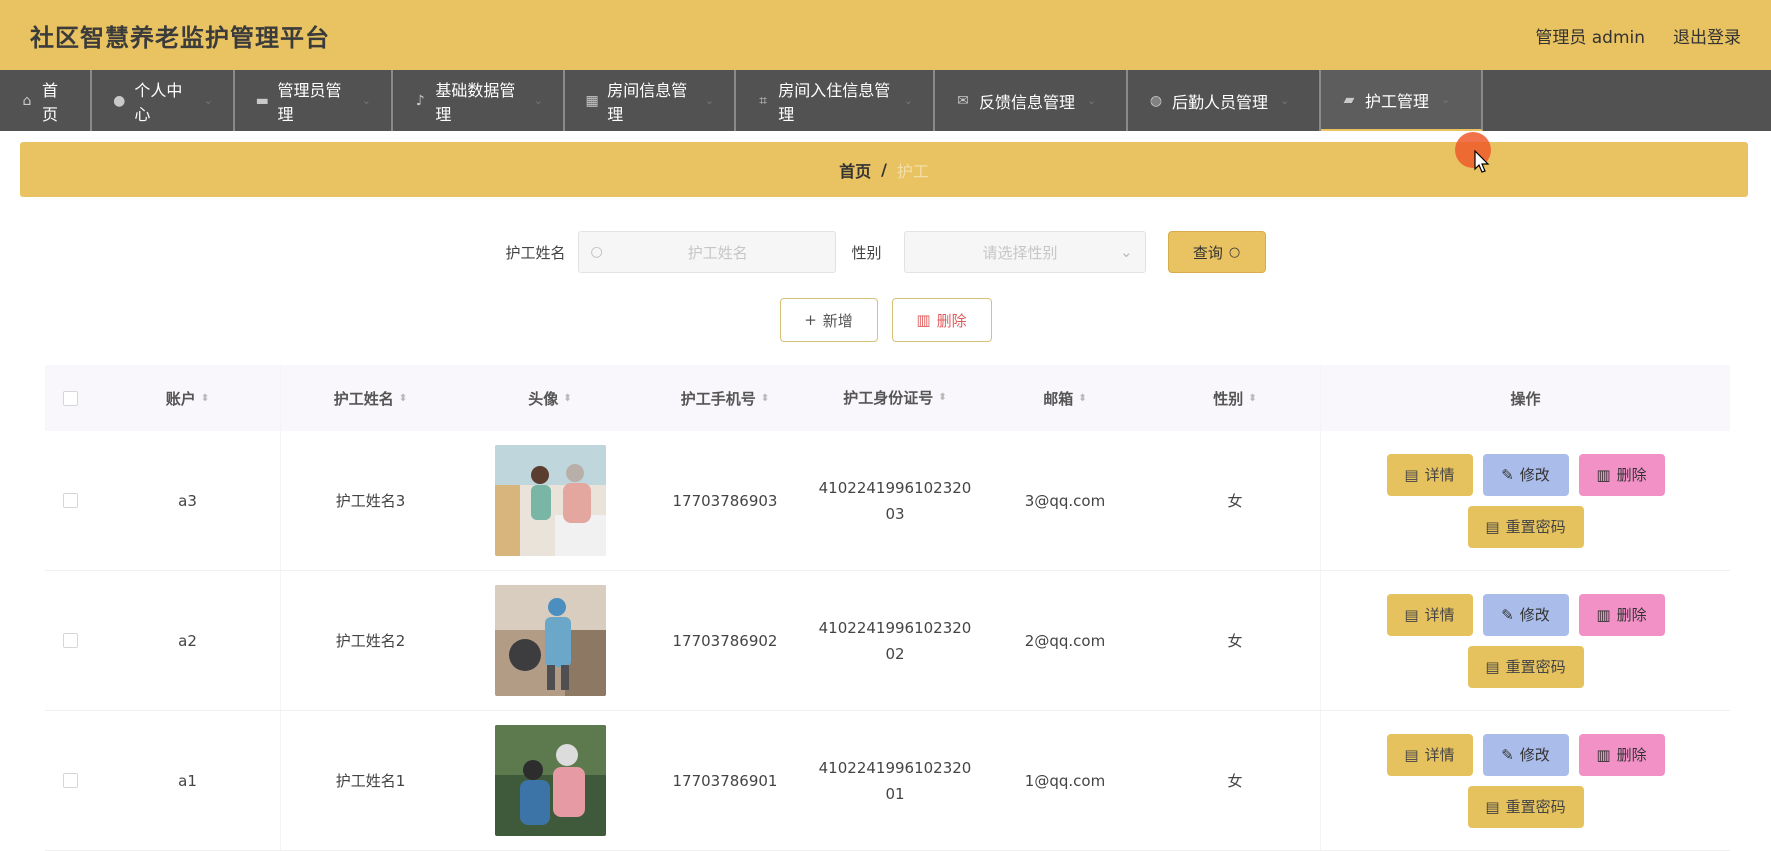 The image size is (1771, 851). Describe the element at coordinates (1024, 252) in the screenshot. I see `gender-select: 请选择性别 ⌄` at that location.